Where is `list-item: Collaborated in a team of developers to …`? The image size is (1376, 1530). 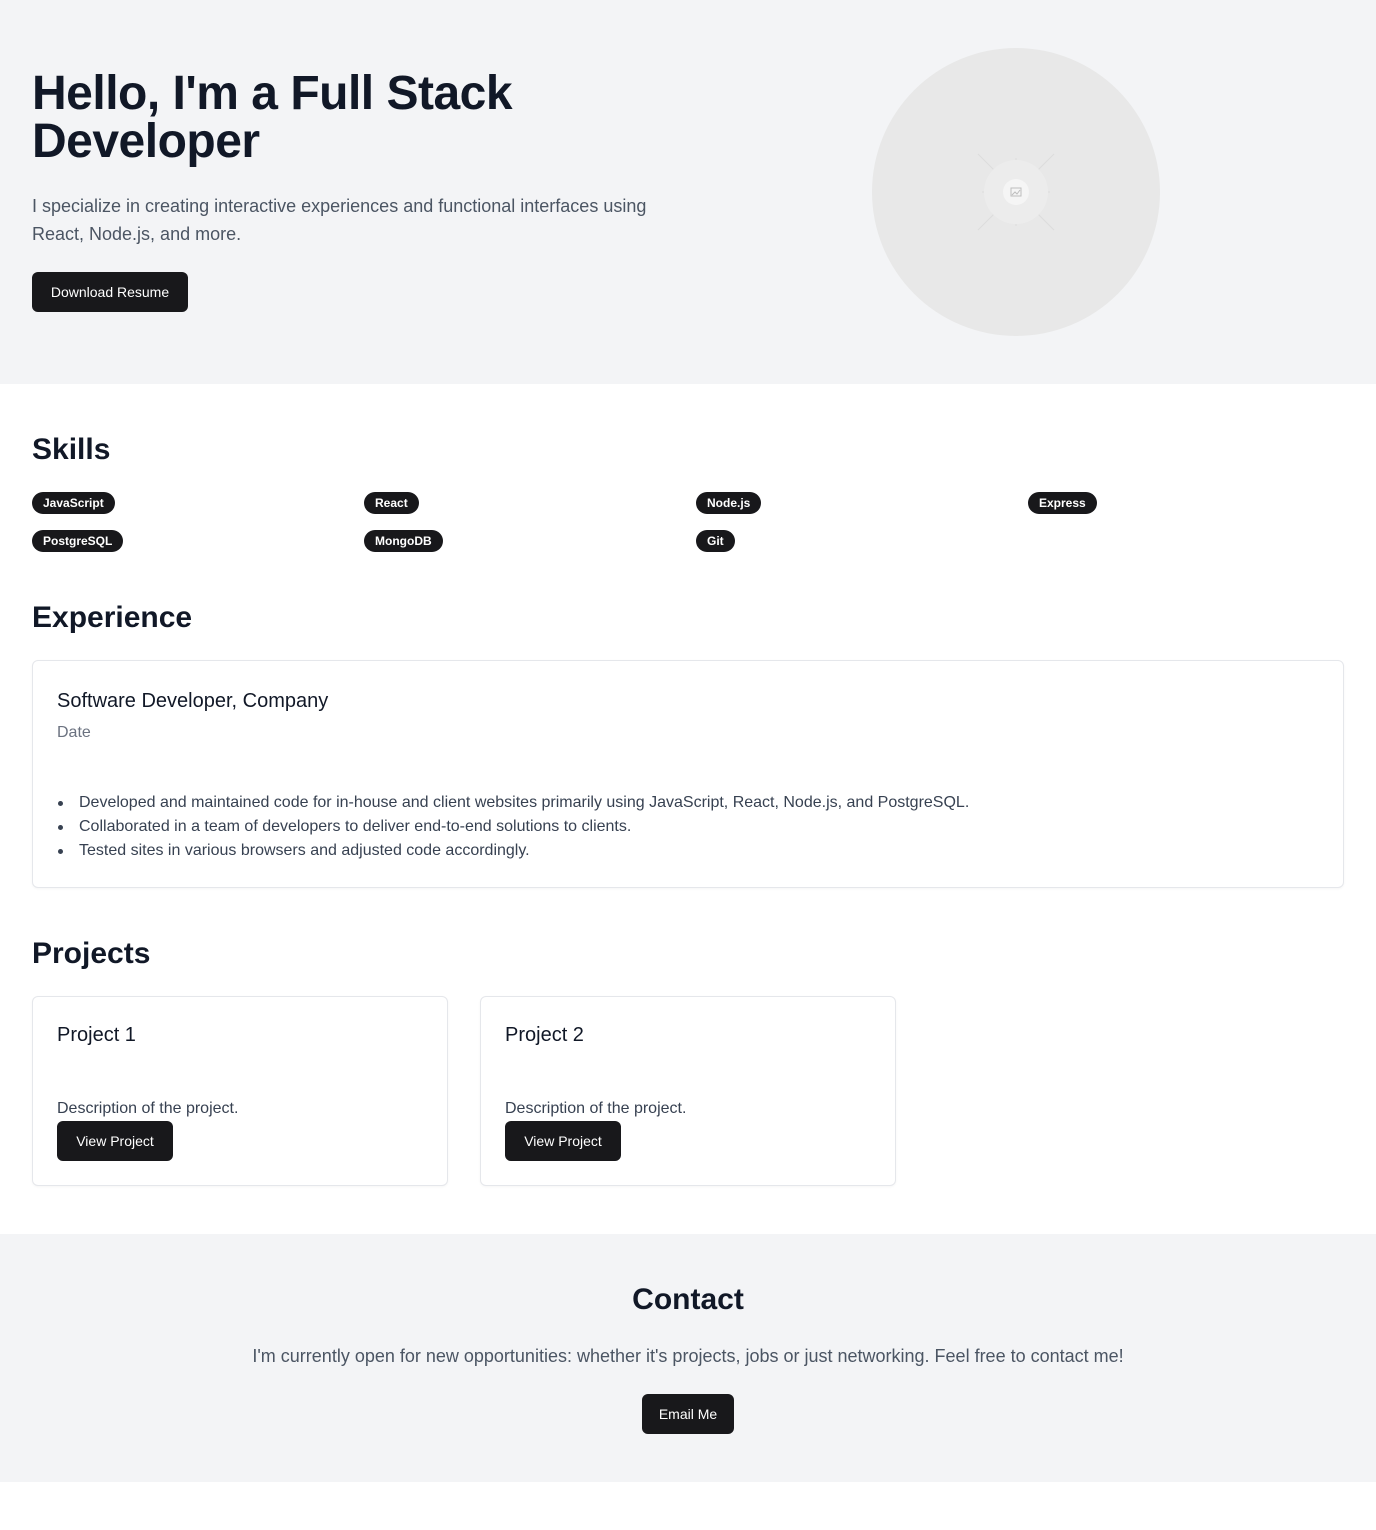
list-item: Collaborated in a team of developers to … is located at coordinates (687, 827).